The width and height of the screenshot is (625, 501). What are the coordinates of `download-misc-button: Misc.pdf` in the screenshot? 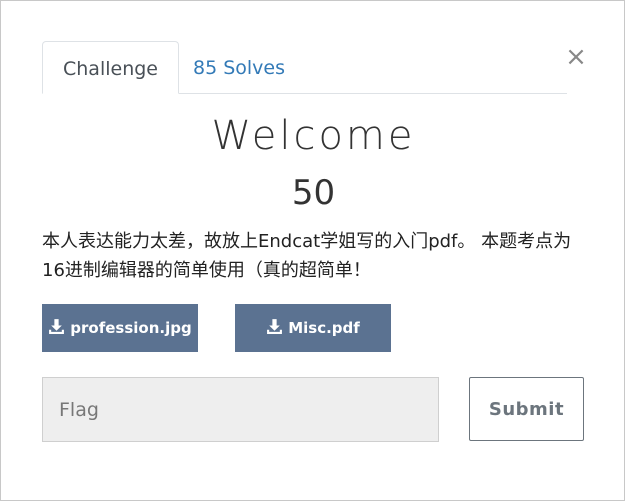 It's located at (313, 328).